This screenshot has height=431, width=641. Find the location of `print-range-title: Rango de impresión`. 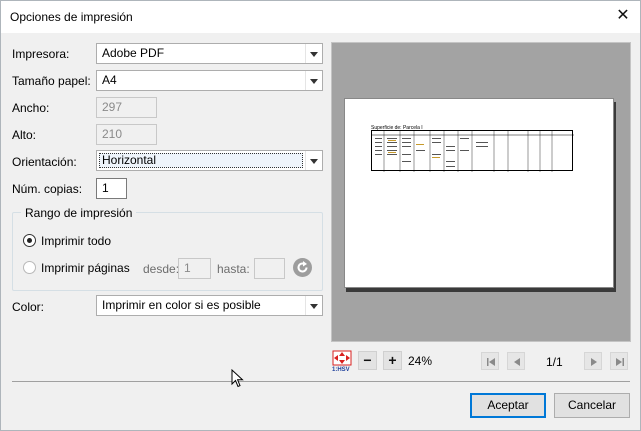

print-range-title: Rango de impresión is located at coordinates (79, 213).